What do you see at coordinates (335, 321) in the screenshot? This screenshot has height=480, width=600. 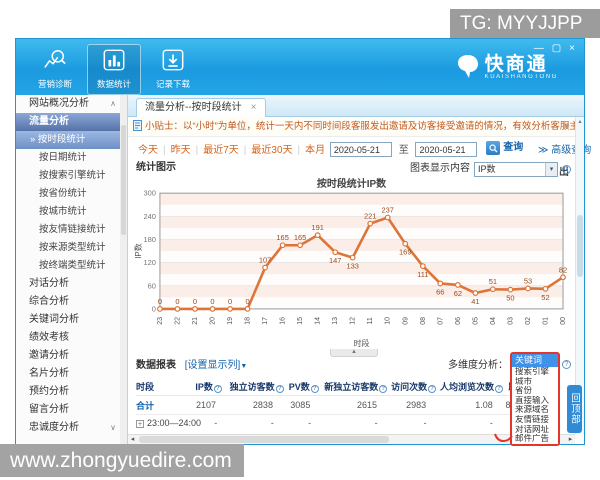 I see `svg-text: 13` at bounding box center [335, 321].